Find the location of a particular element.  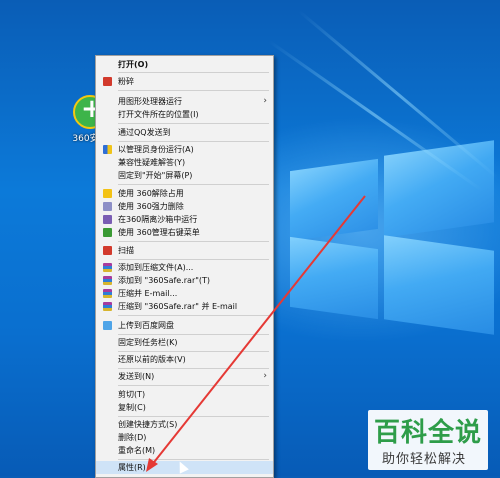

menu-item-cut: 剪切(T) is located at coordinates (184, 394).